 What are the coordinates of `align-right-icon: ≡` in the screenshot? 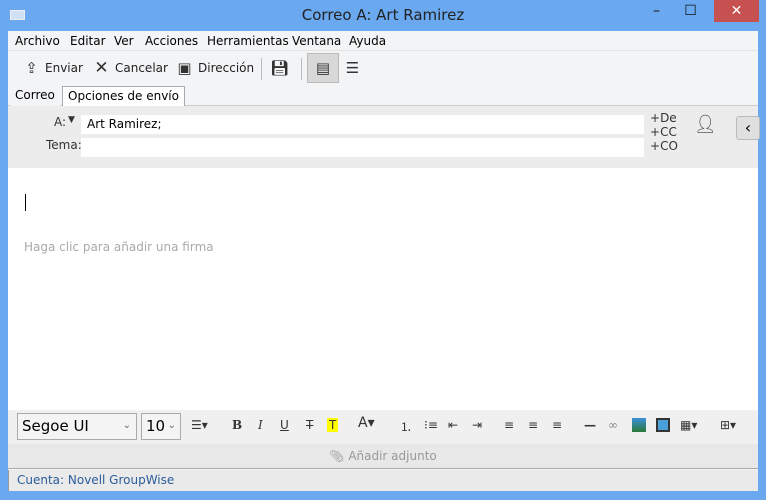 It's located at (557, 425).